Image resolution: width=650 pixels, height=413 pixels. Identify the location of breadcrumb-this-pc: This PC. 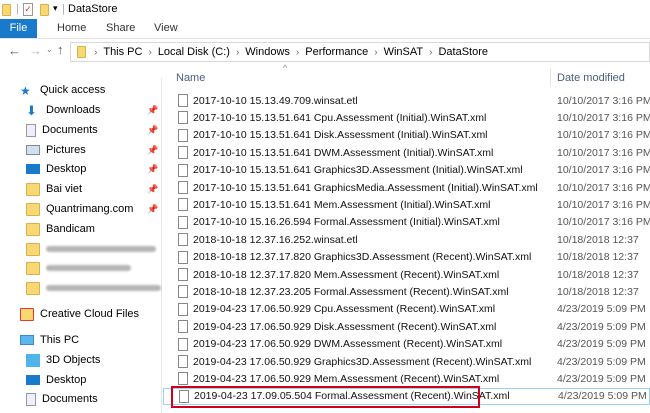
(122, 52).